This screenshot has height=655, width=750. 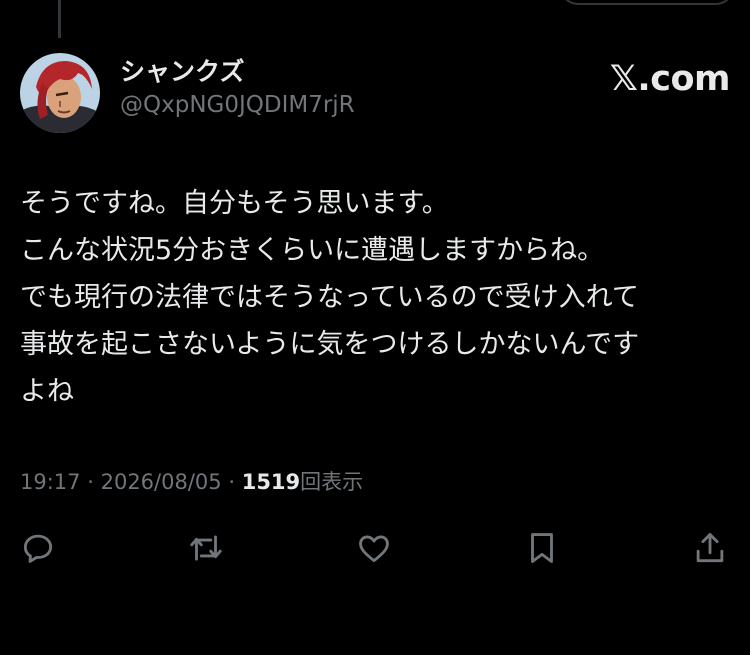 I want to click on repost-button, so click(x=206, y=548).